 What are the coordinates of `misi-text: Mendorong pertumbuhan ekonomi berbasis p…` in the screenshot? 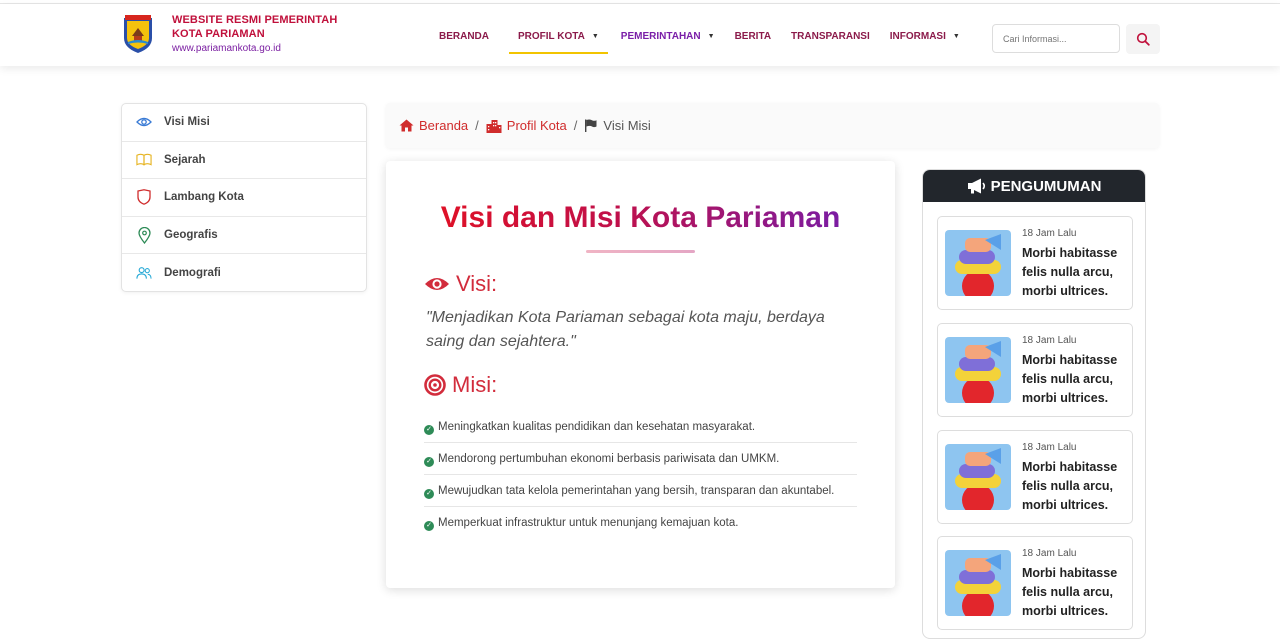 It's located at (609, 459).